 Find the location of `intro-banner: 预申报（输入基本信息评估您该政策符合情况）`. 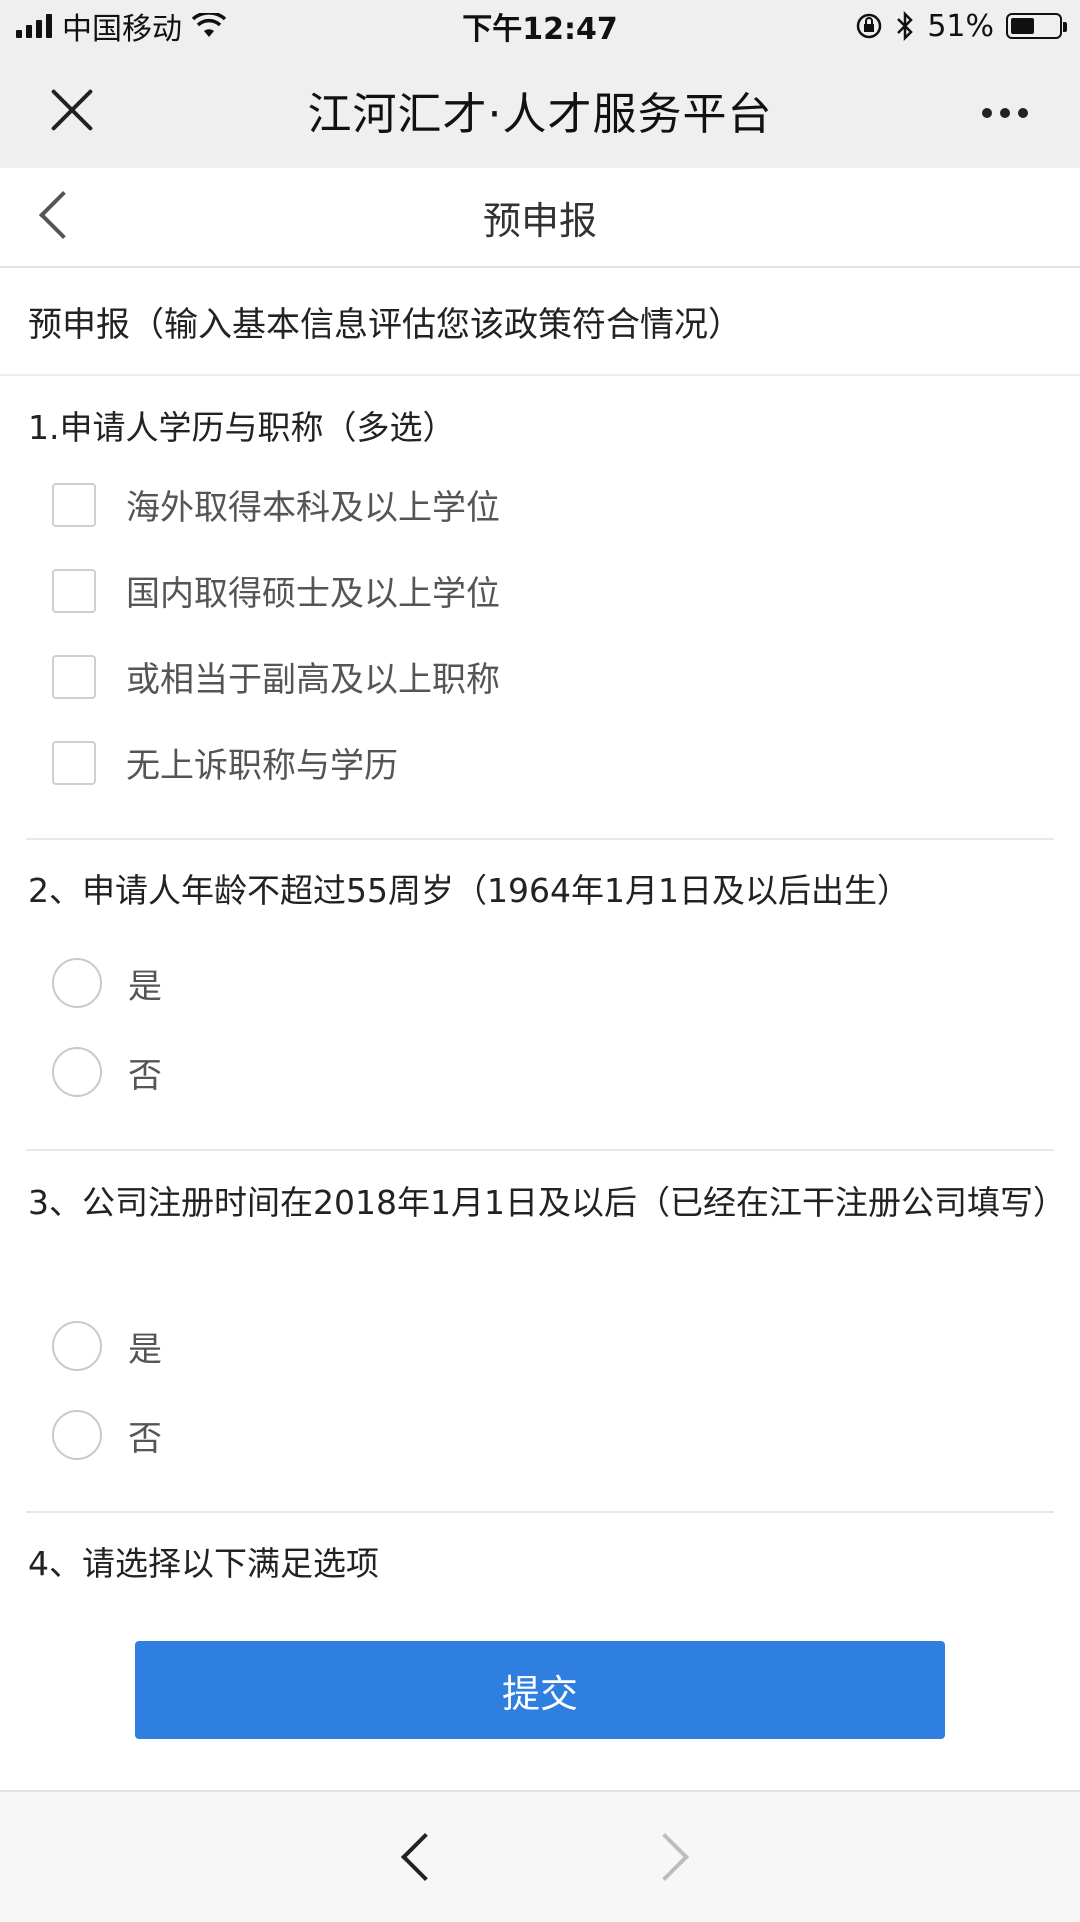

intro-banner: 预申报（输入基本信息评估您该政策符合情况） is located at coordinates (540, 322).